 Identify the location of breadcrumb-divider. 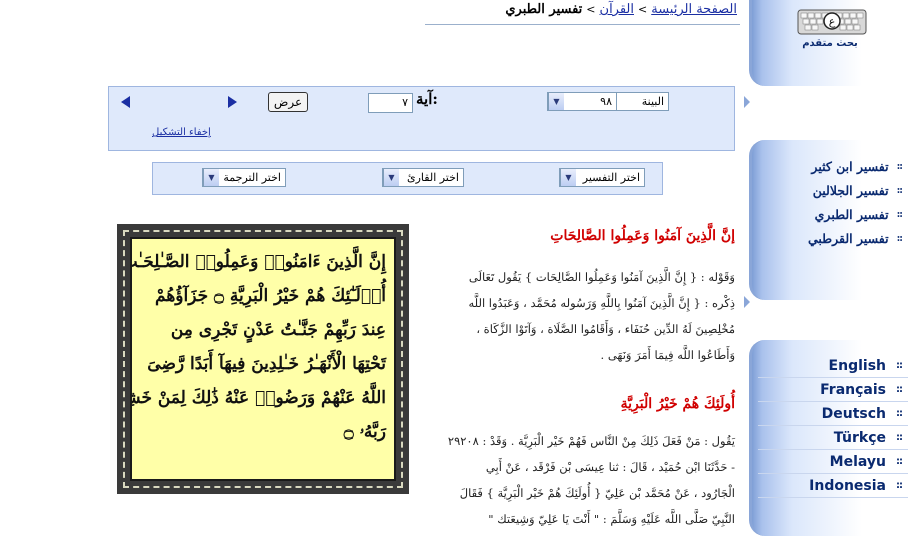
(582, 24).